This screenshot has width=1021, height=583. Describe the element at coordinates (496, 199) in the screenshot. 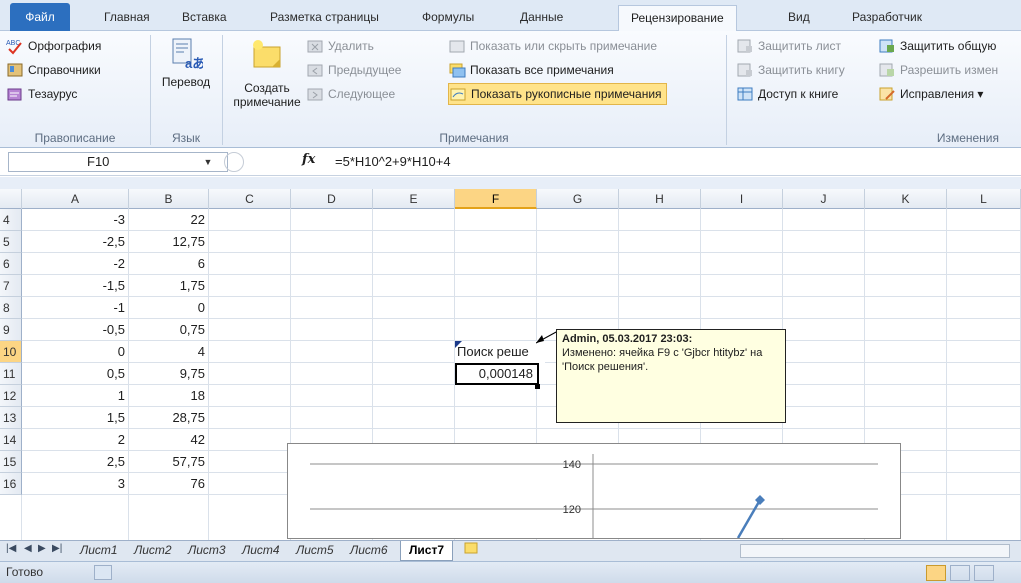

I see `column-header-f: F` at that location.